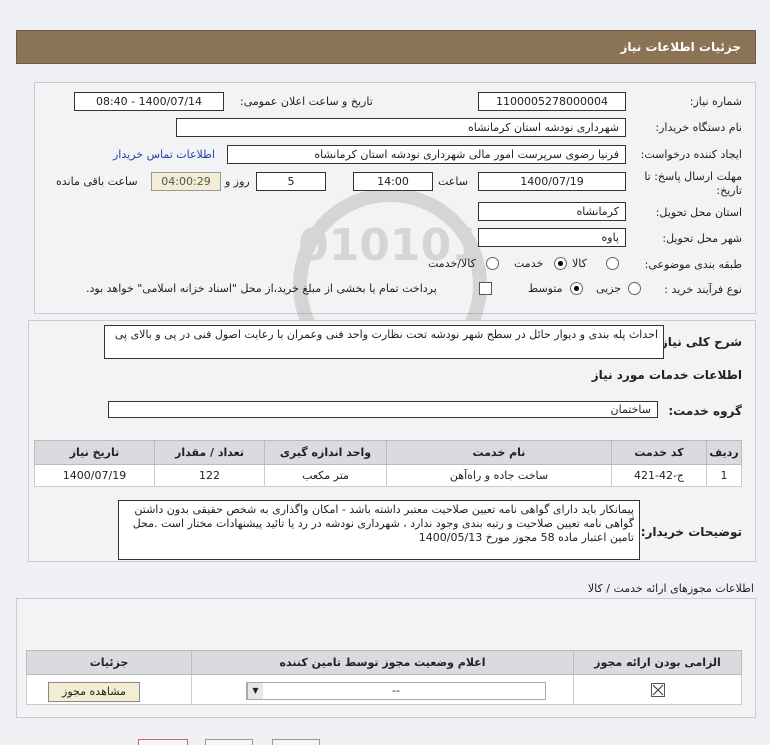 The height and width of the screenshot is (745, 770). I want to click on category-goods-radio, so click(612, 263).